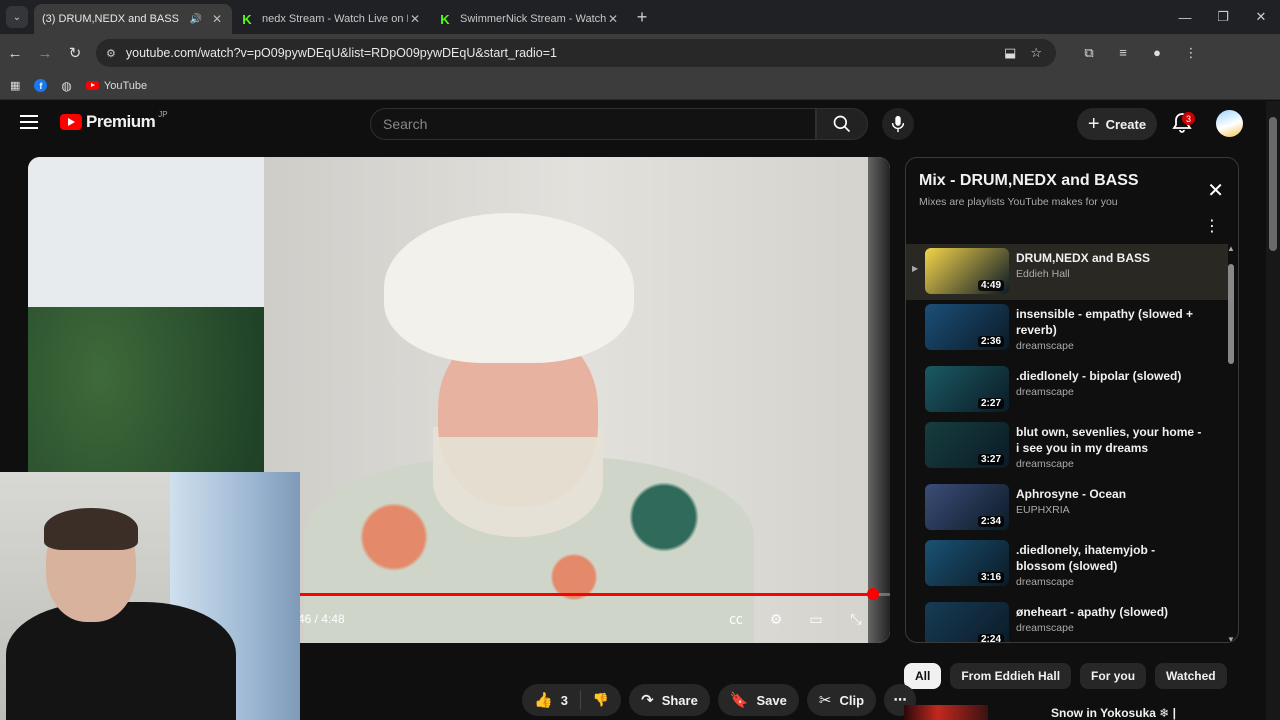  What do you see at coordinates (967, 327) in the screenshot?
I see `playlist-thumbnail: 2:36` at bounding box center [967, 327].